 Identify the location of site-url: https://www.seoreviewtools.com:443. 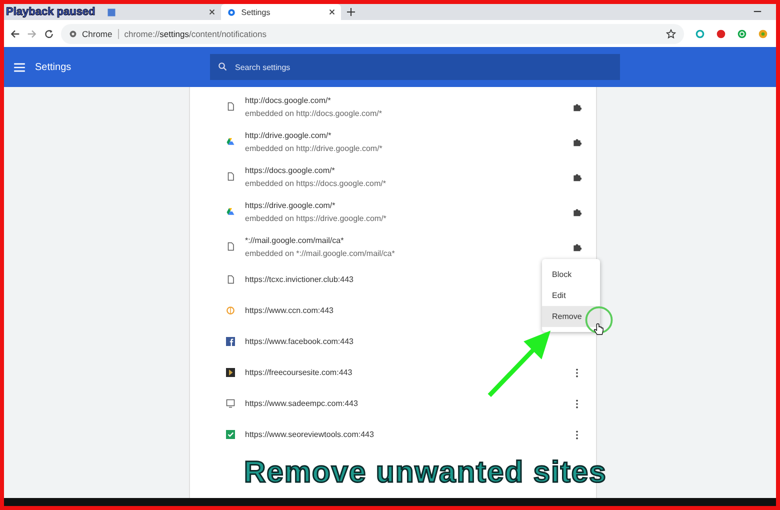
(309, 434).